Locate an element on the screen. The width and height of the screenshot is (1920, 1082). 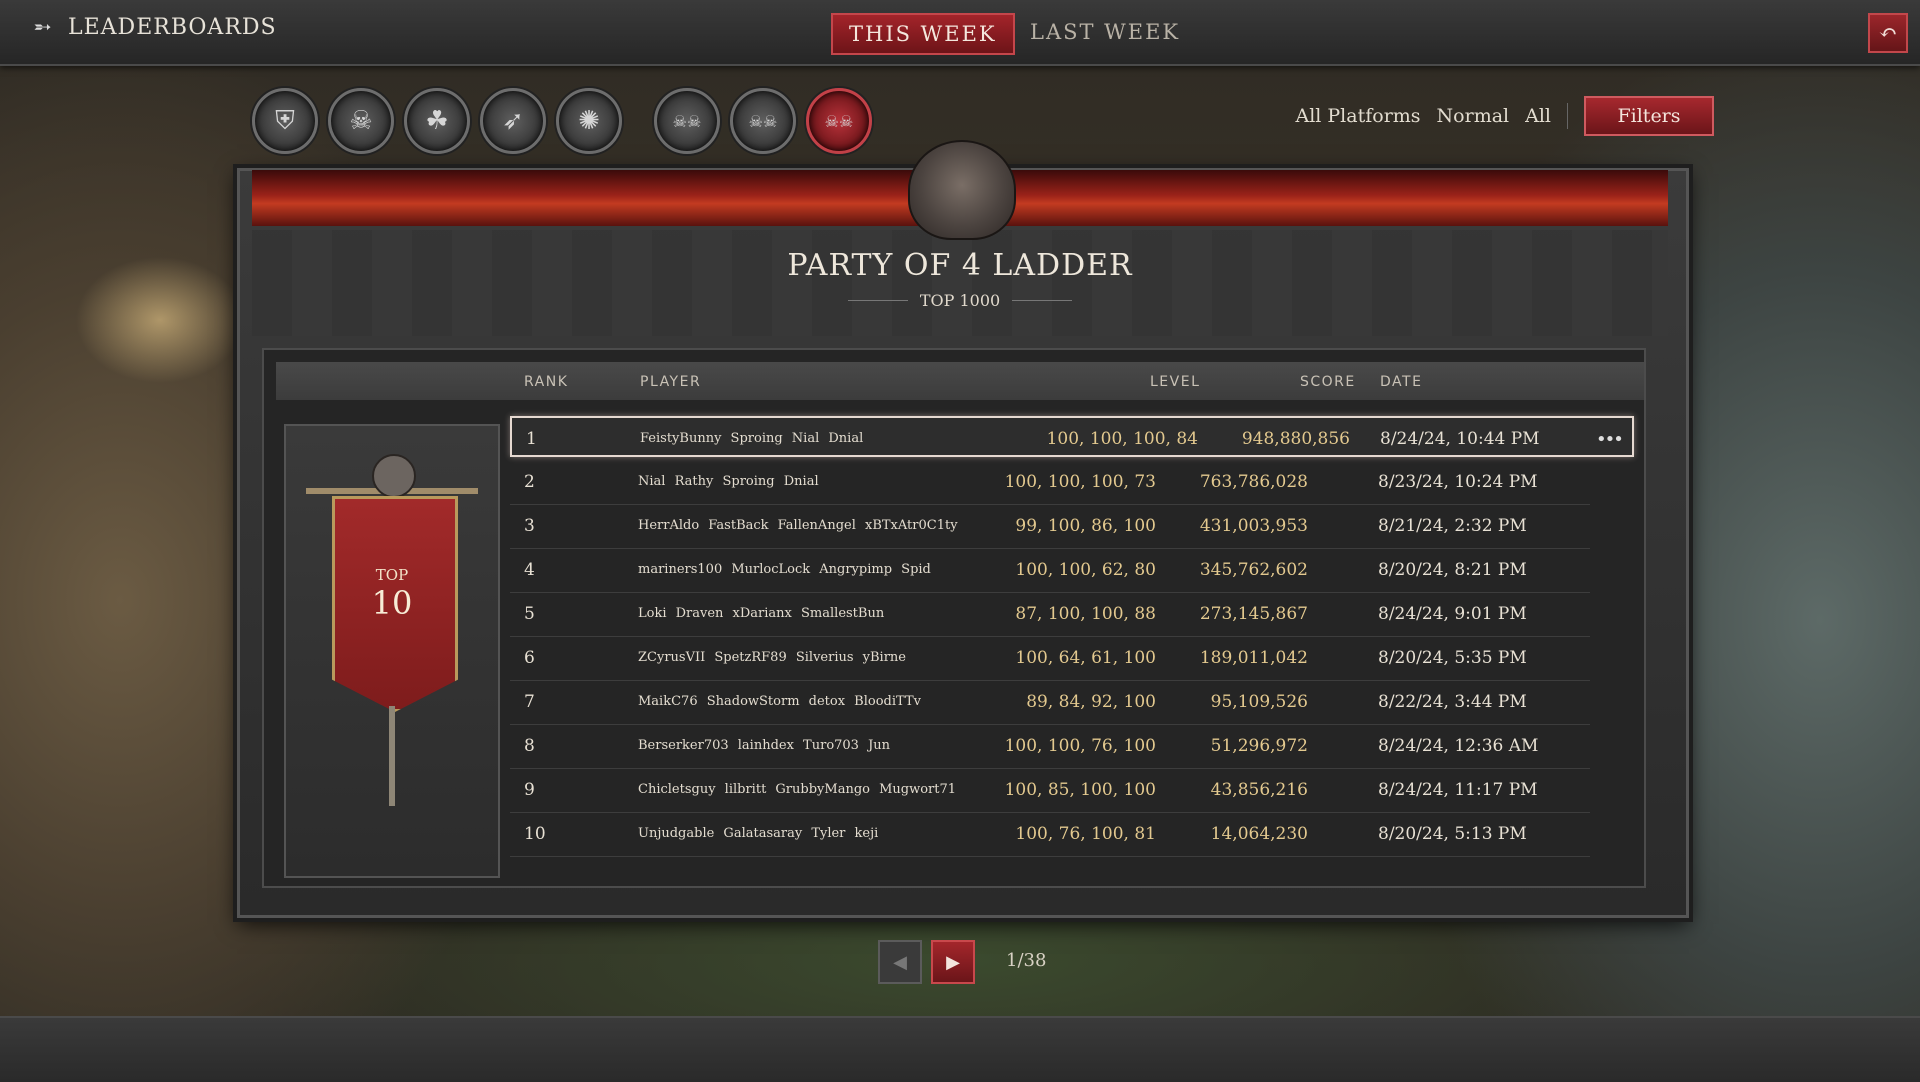
col-player: PLAYER is located at coordinates (671, 382).